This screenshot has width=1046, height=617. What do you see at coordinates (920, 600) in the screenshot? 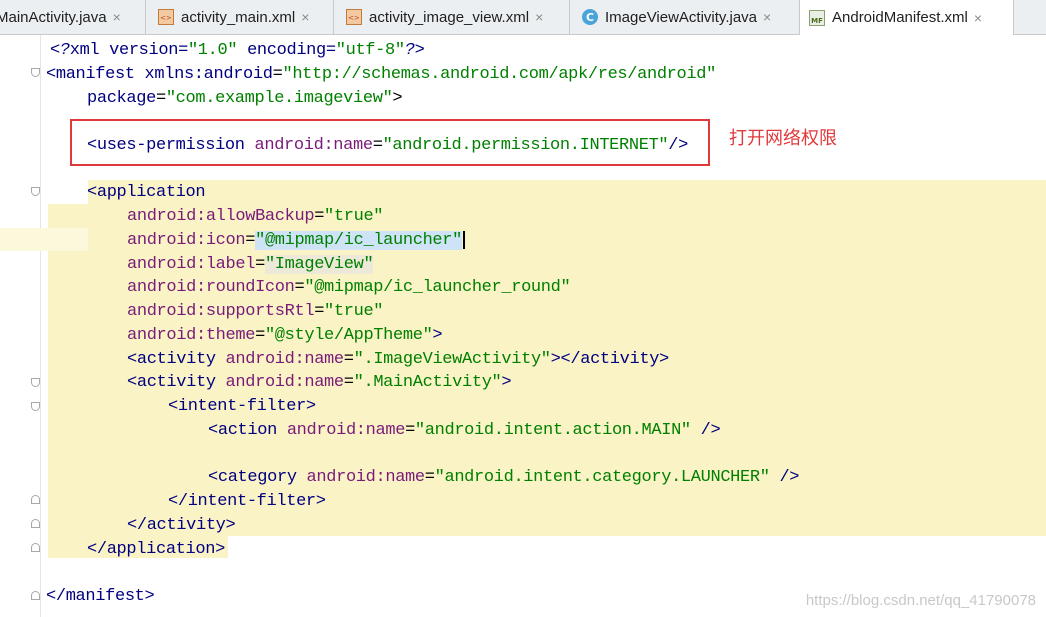
I see `watermark-text: https://blog.csdn.net/qq_41790078` at bounding box center [920, 600].